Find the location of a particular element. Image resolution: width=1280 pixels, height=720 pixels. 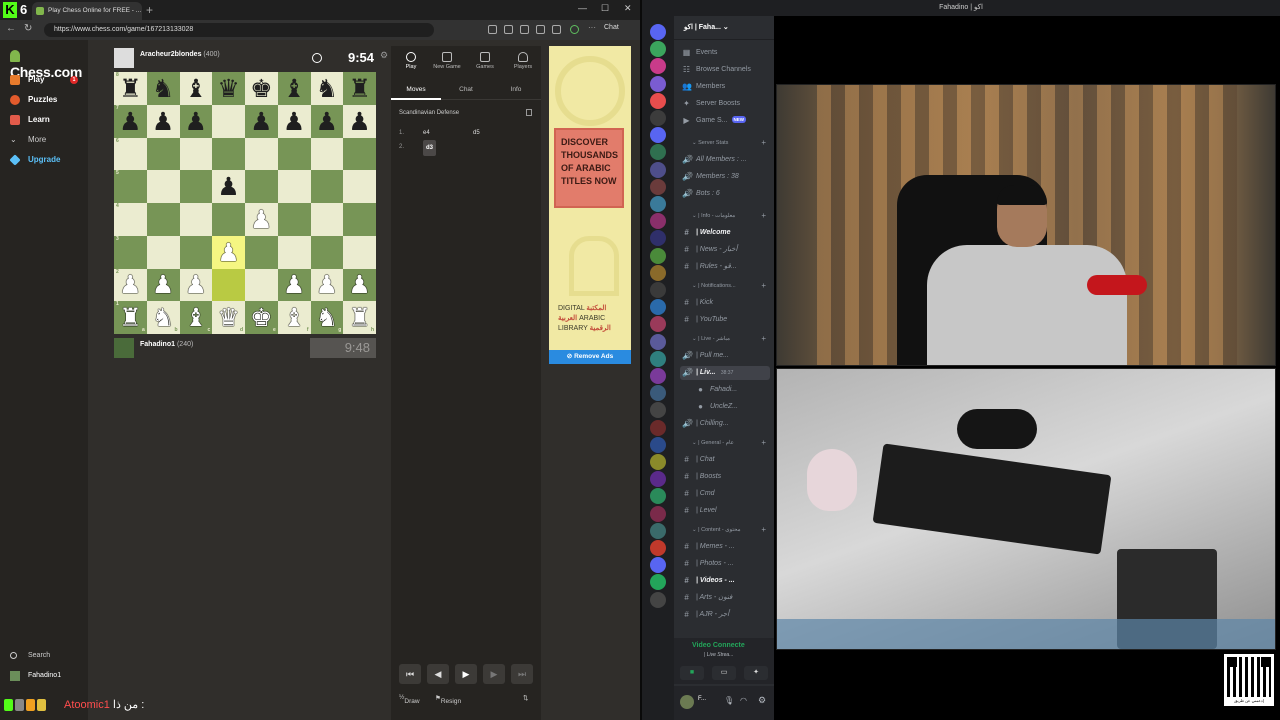

subtab-chat: Chat is located at coordinates (466, 91).